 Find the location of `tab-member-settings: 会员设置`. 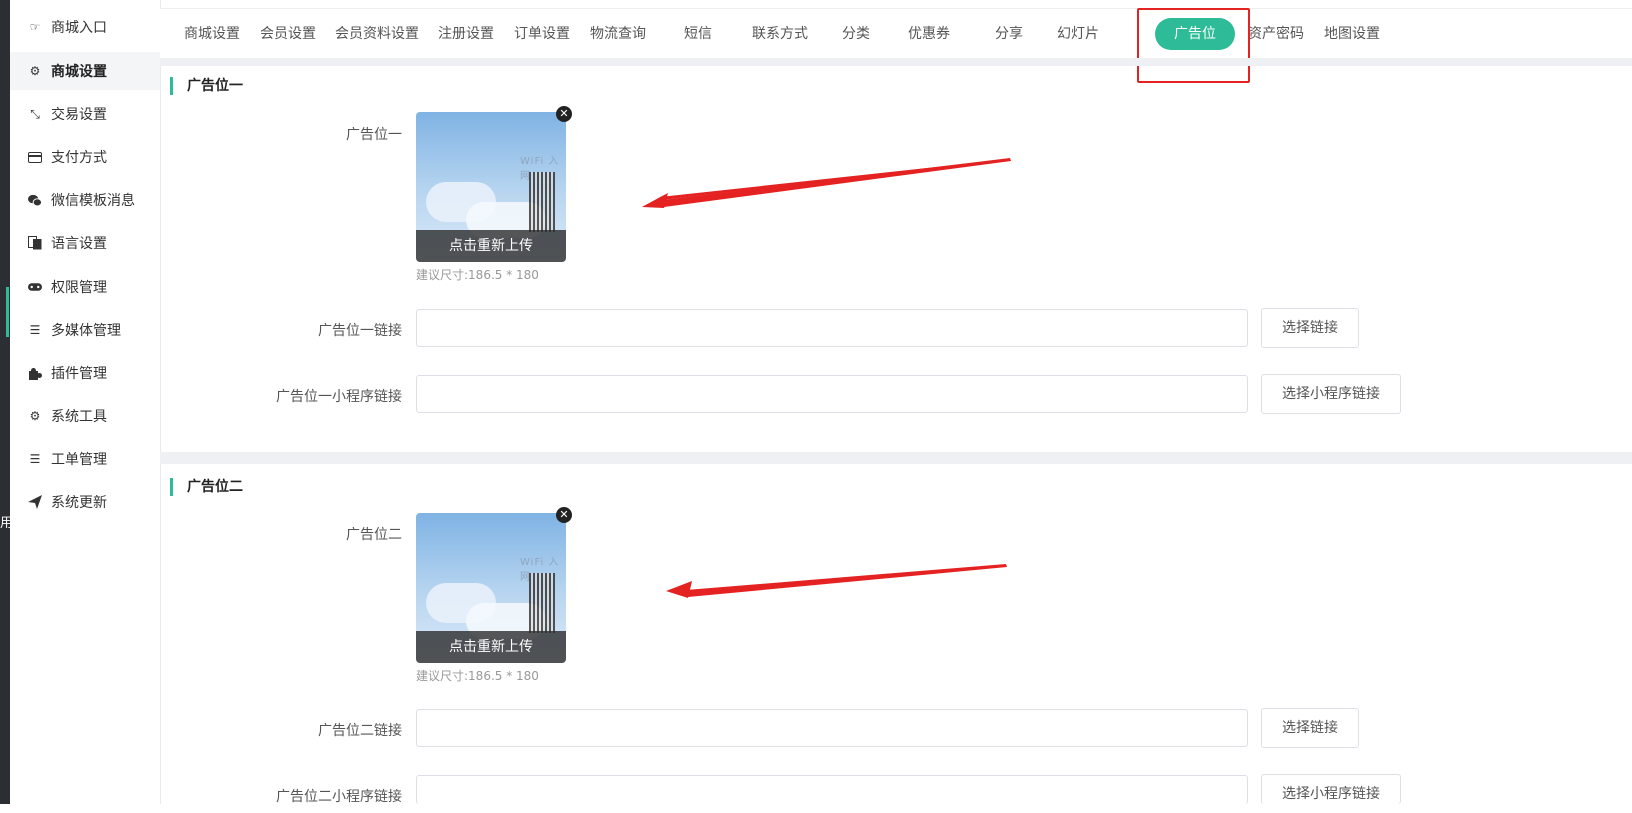

tab-member-settings: 会员设置 is located at coordinates (288, 34).